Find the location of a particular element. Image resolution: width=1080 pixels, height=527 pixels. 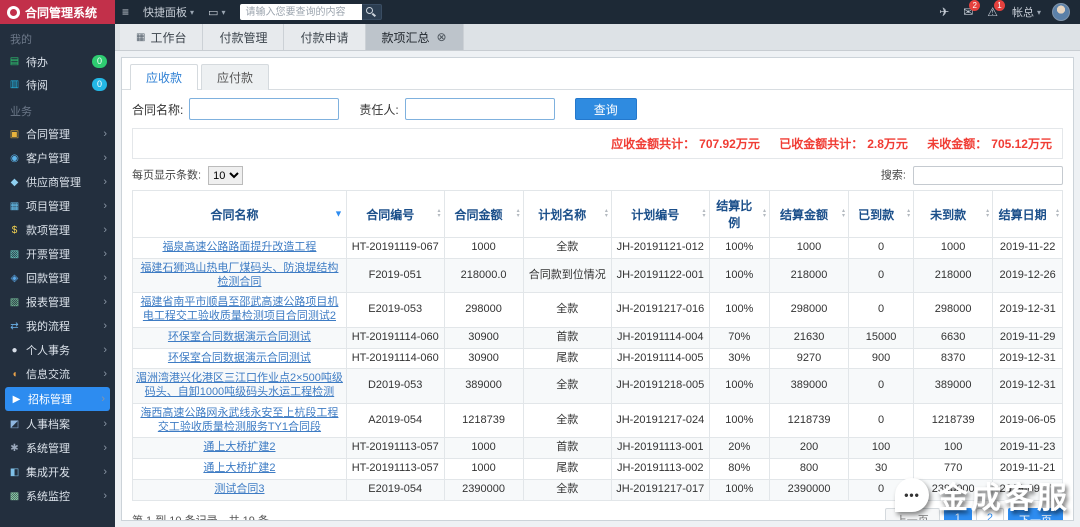

column-header: 结算比例 ▴ ▾ is located at coordinates (739, 214).